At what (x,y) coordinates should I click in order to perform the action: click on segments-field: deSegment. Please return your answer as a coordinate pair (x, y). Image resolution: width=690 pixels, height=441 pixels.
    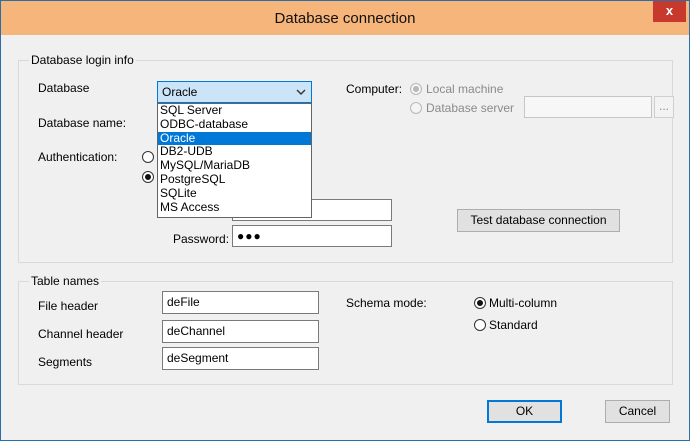
    Looking at the image, I should click on (240, 358).